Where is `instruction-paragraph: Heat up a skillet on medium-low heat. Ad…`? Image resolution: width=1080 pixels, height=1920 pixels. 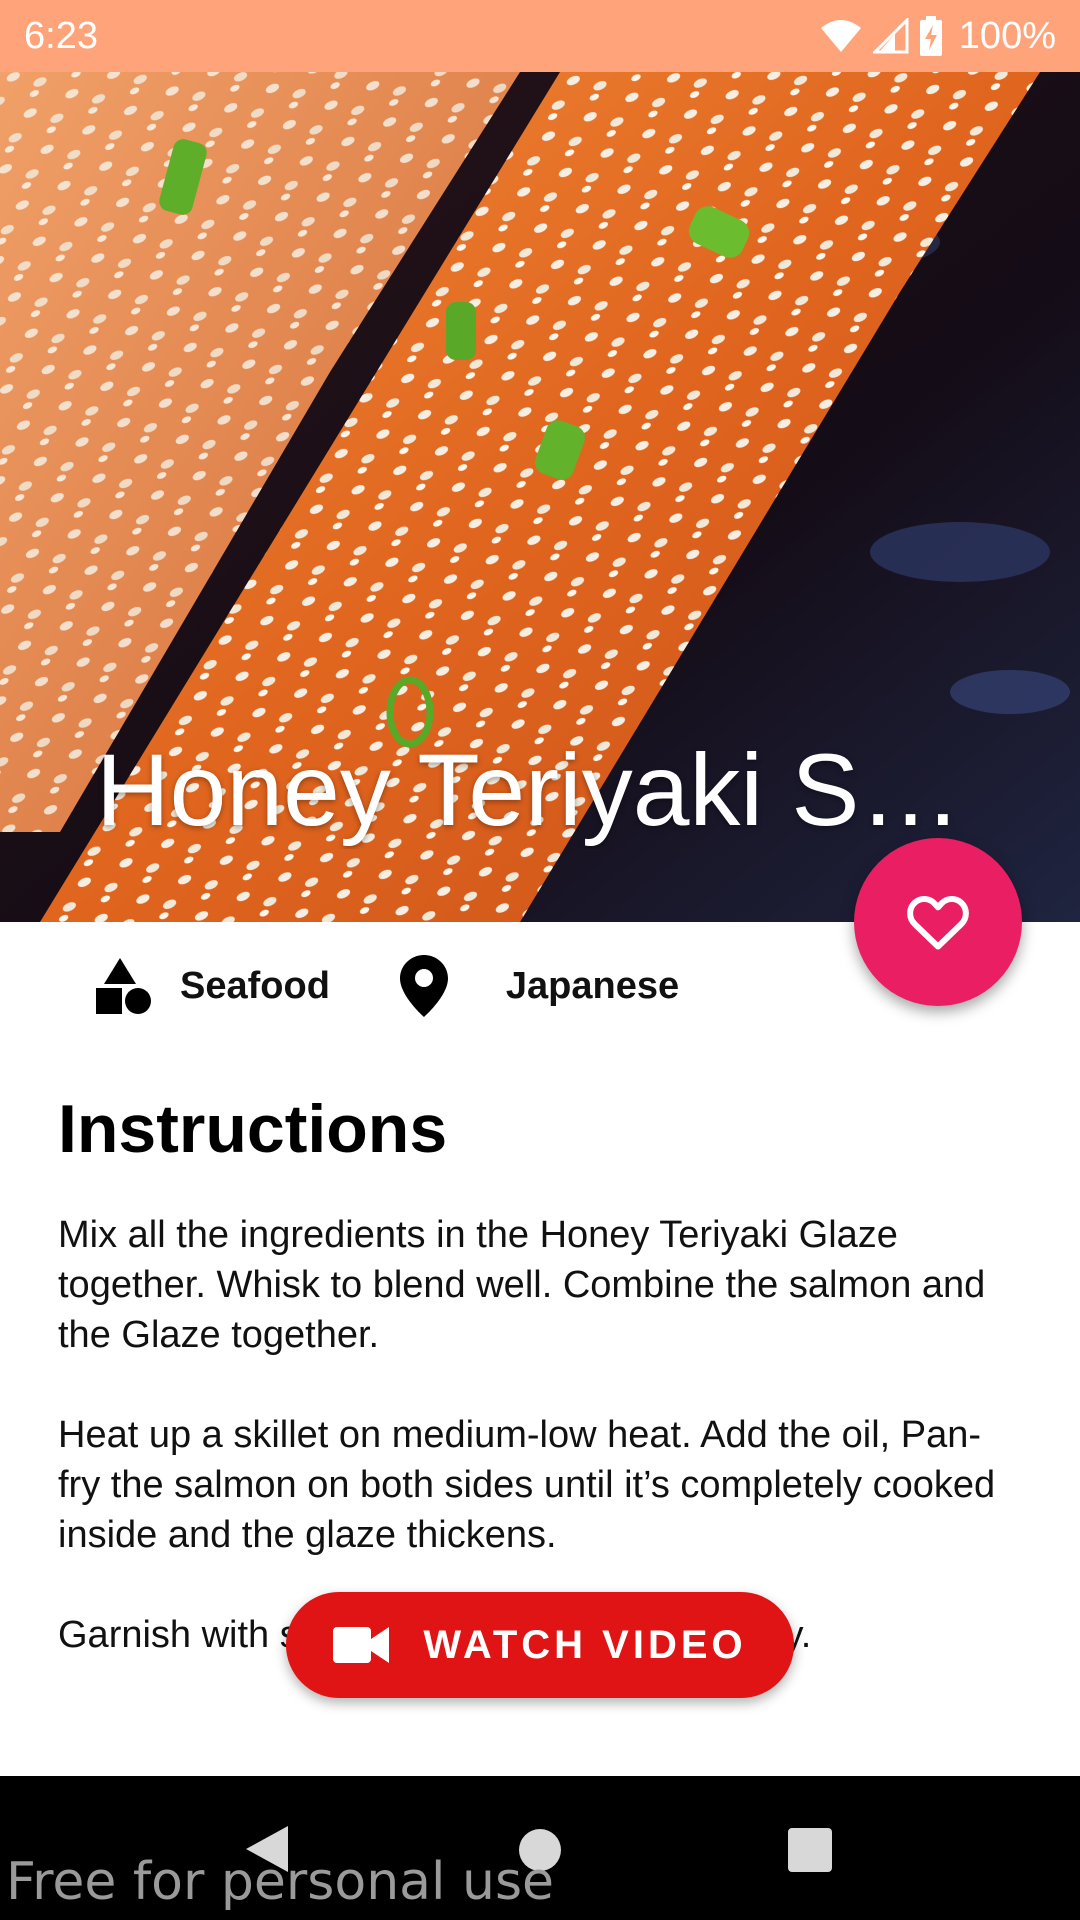 instruction-paragraph: Heat up a skillet on medium-low heat. Ad… is located at coordinates (527, 1485).